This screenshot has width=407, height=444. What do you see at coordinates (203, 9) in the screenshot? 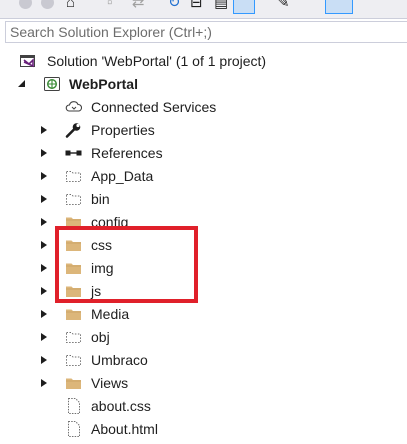
I see `solution-explorer-toolbar: ⌂ ▫ ⇄ ↻ ⊟ ▤ ✎` at bounding box center [203, 9].